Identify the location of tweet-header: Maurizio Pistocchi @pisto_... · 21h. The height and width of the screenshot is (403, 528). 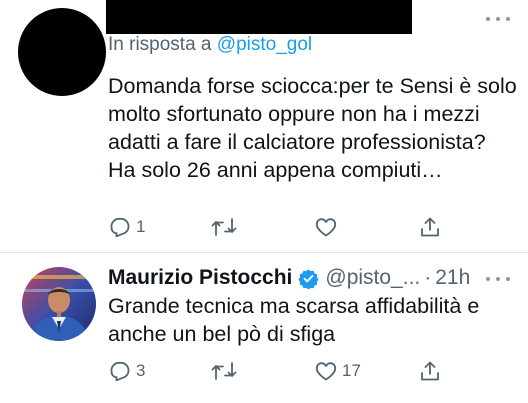
(289, 278).